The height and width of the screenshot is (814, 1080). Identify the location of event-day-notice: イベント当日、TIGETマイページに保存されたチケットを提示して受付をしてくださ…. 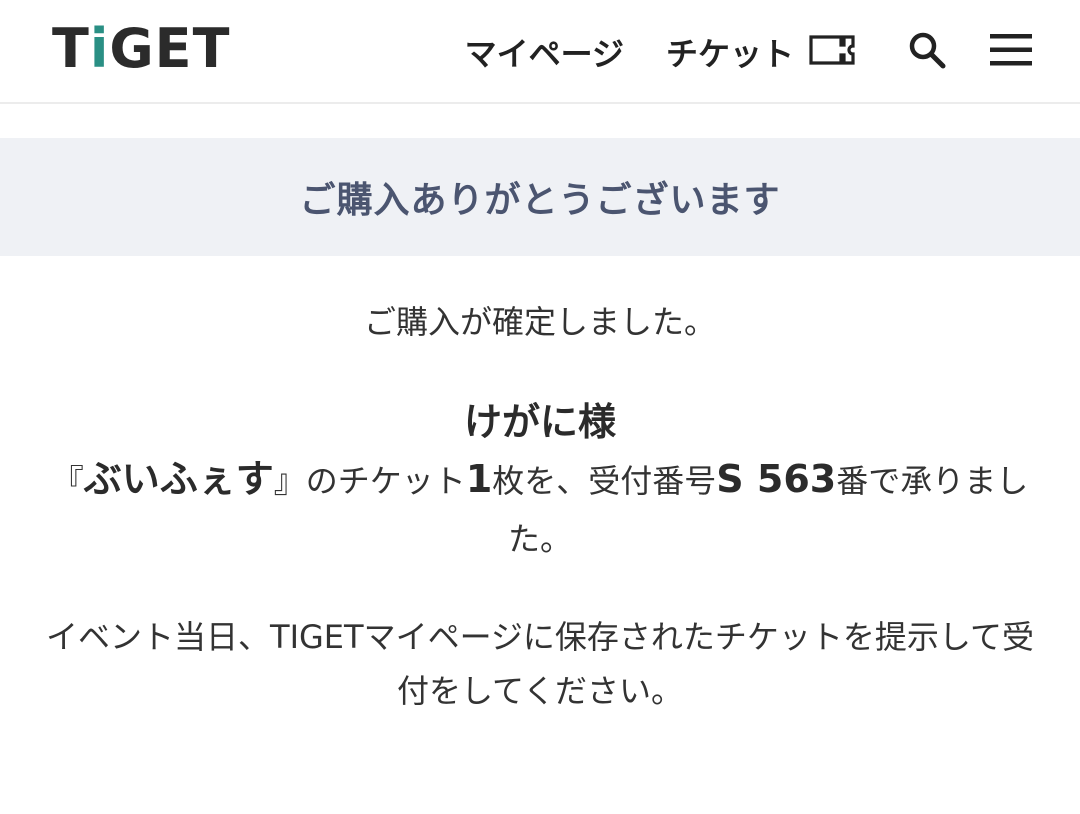
(540, 664).